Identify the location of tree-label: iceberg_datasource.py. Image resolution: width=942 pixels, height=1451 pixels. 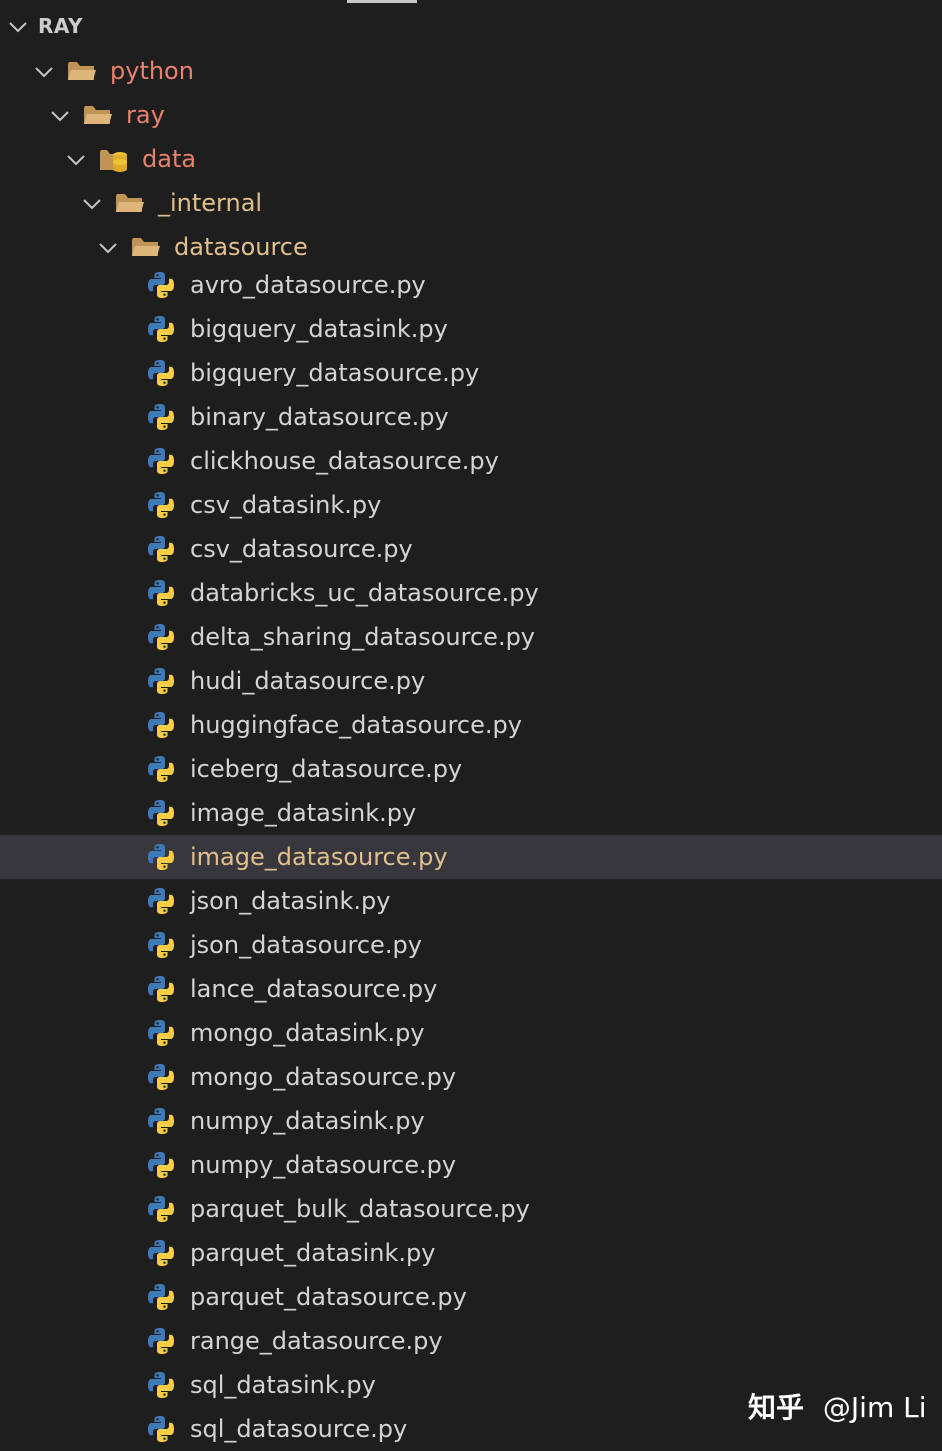
(326, 769).